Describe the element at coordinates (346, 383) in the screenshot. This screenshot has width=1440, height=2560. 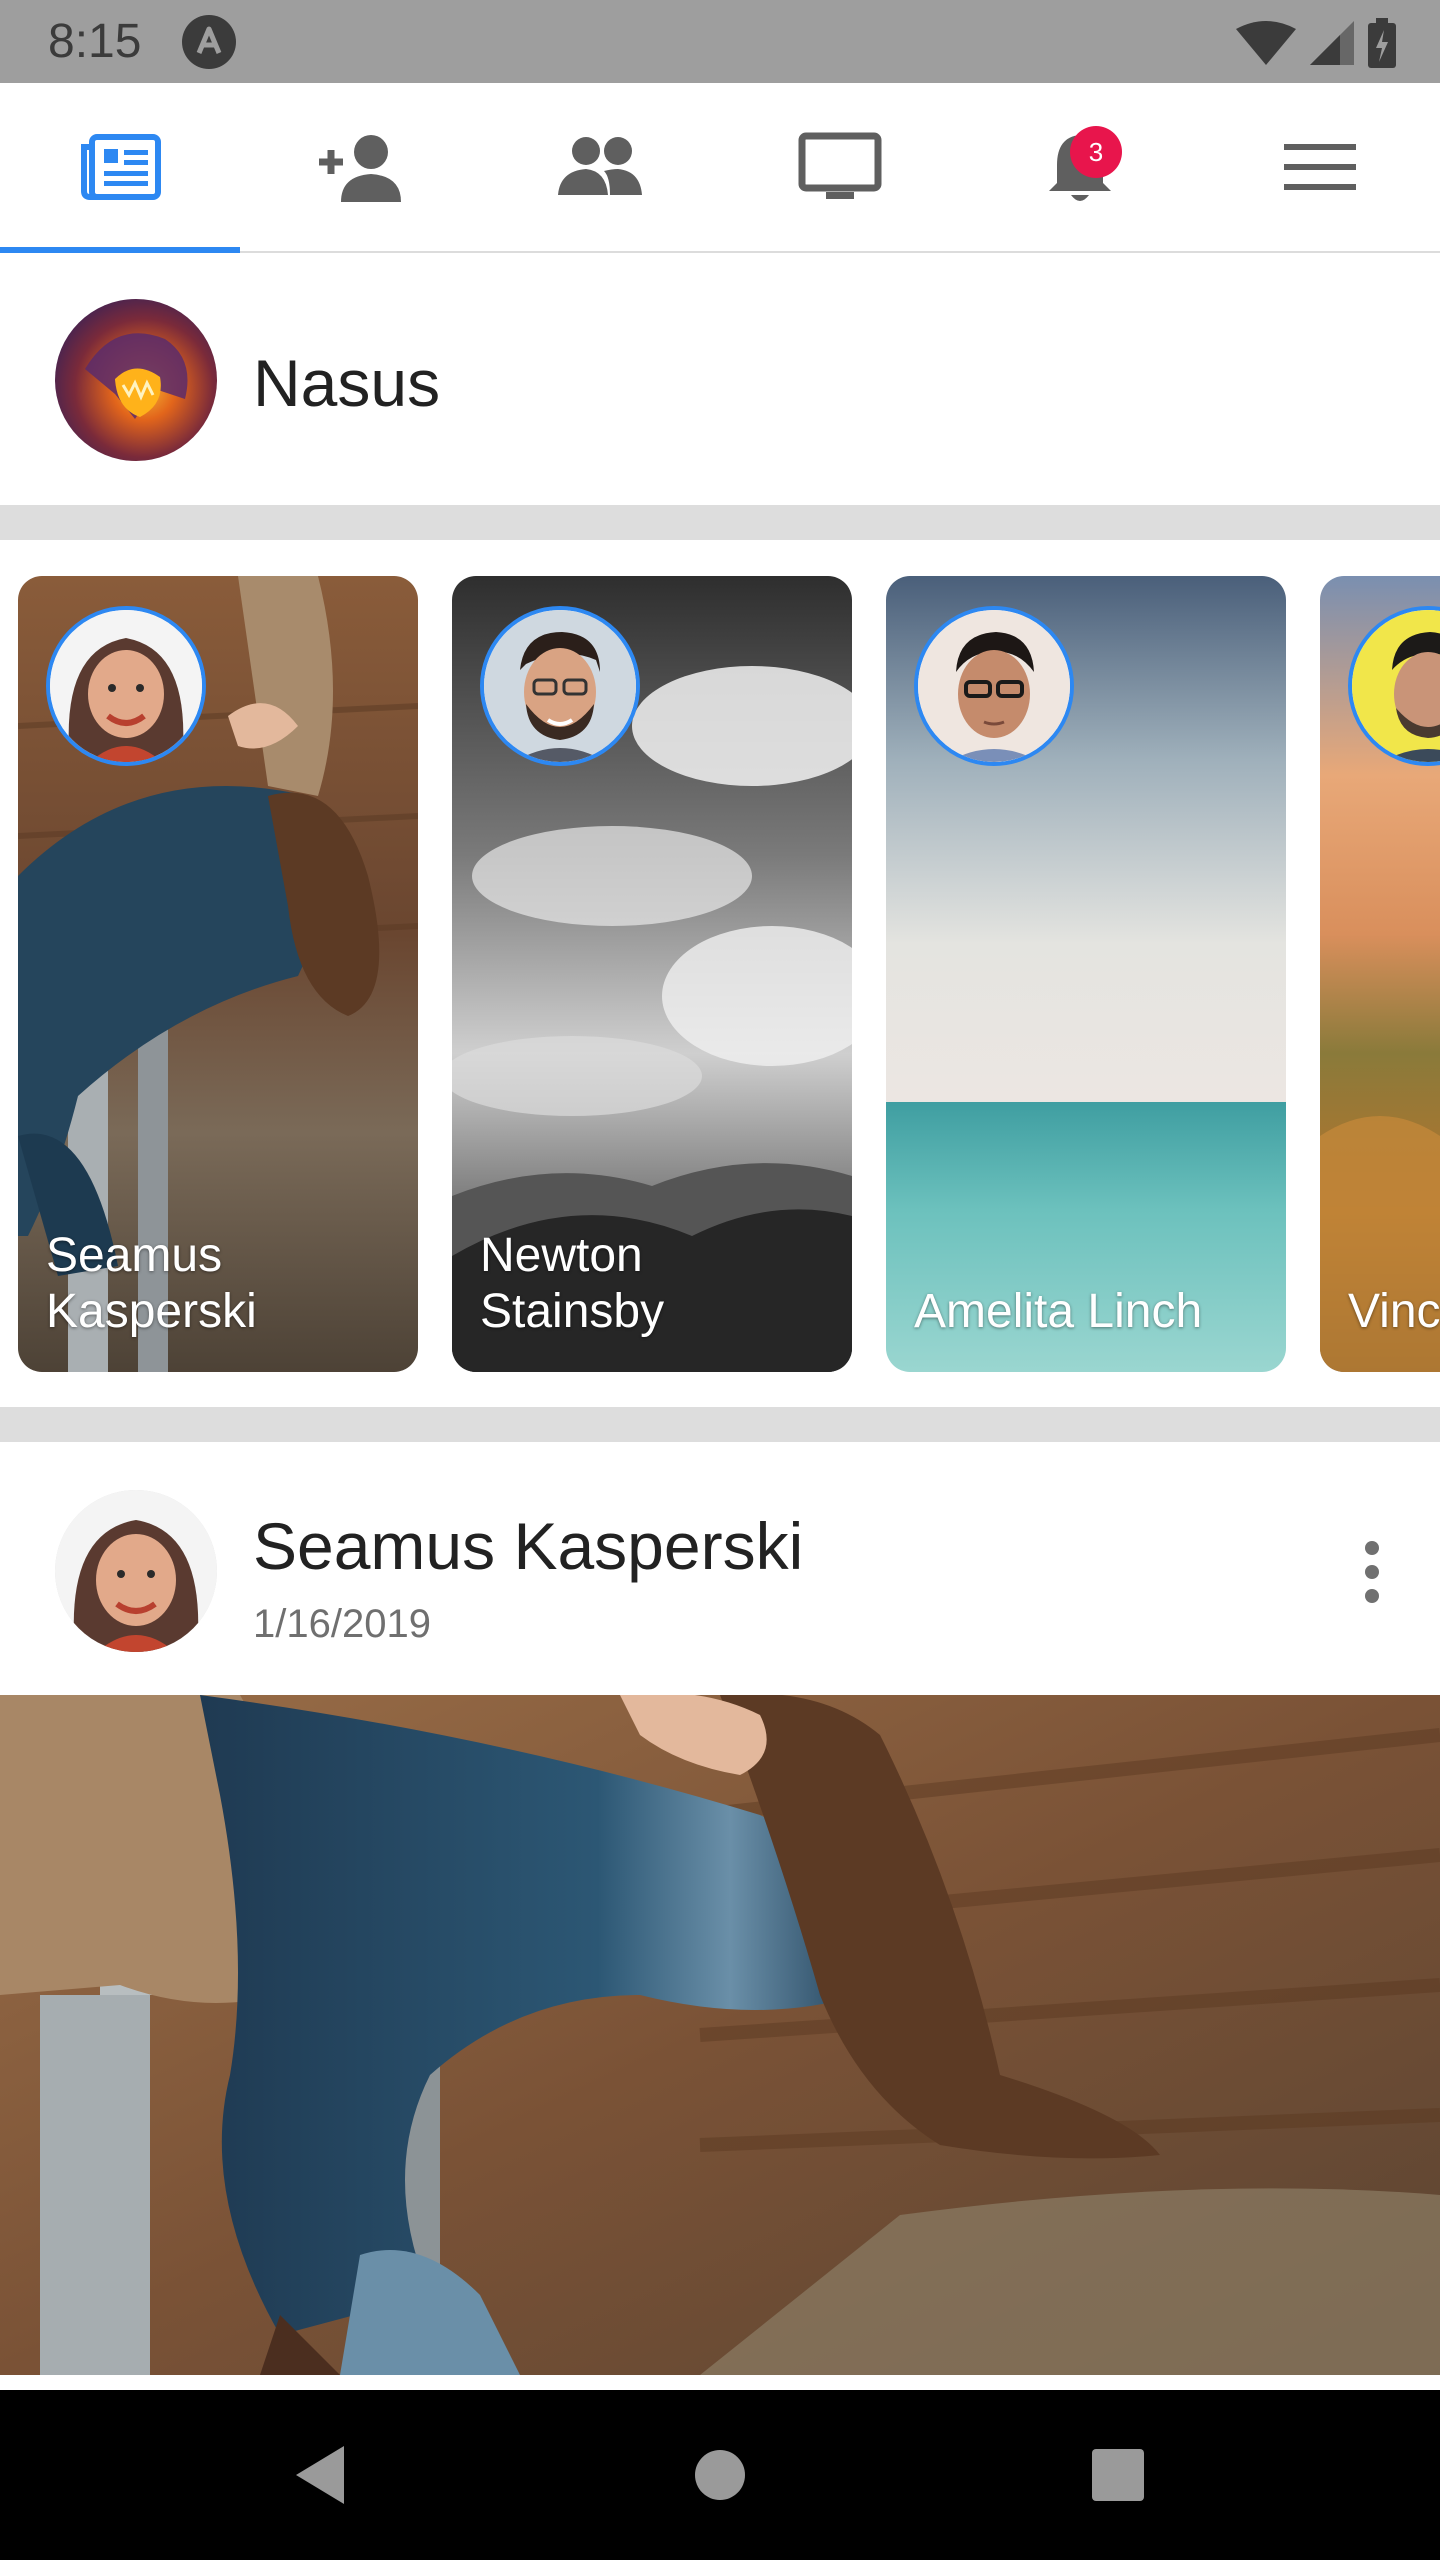
I see `profile-name: Nasus` at that location.